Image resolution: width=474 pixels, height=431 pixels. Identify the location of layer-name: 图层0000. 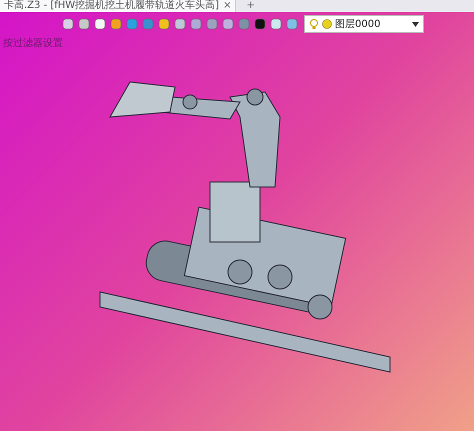
(358, 24).